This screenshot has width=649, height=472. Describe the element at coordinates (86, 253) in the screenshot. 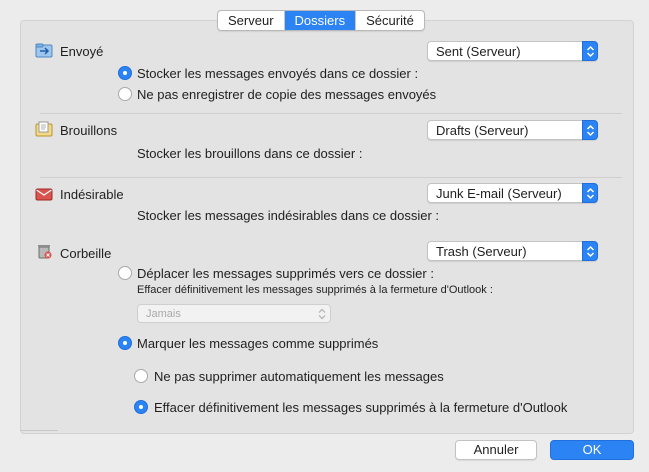

I see `trash-label: Corbeille` at that location.